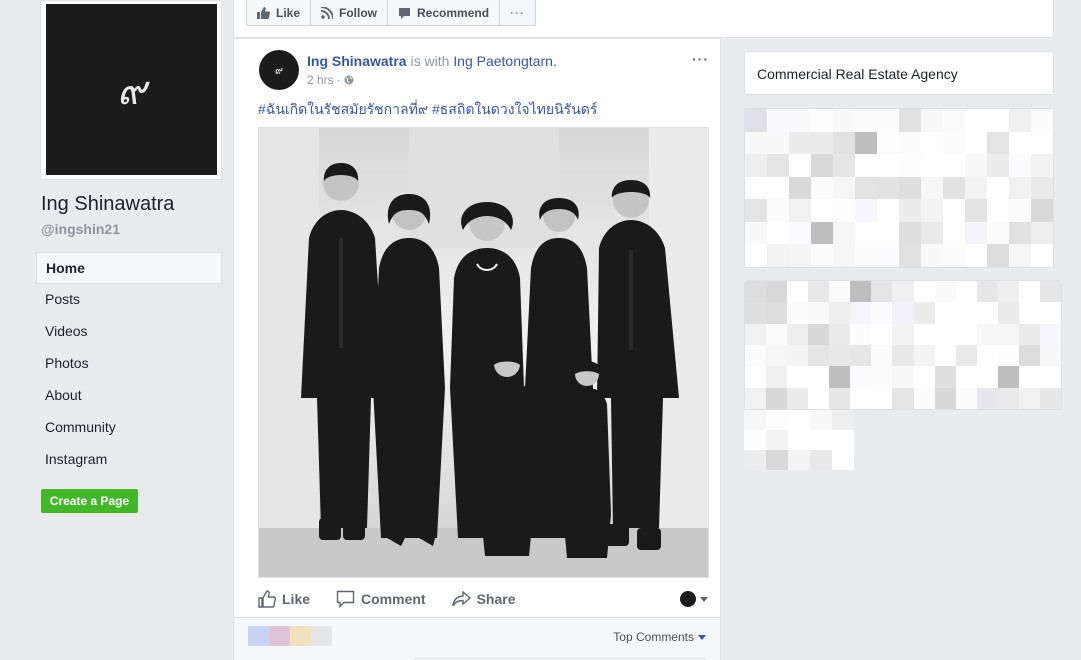 This screenshot has width=1081, height=660. I want to click on page-title: Ing Shinawatra, so click(107, 204).